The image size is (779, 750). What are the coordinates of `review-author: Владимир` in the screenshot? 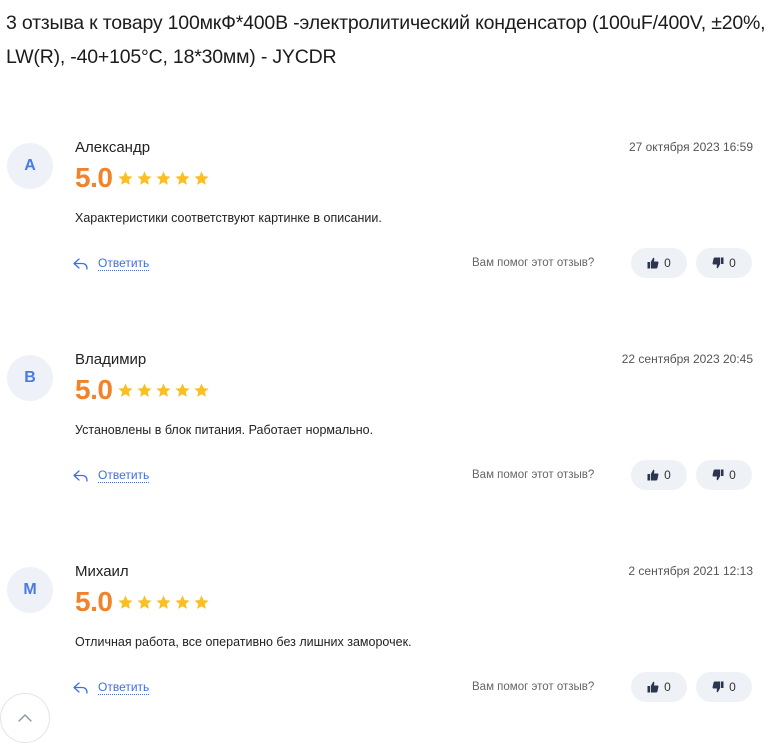 It's located at (111, 359).